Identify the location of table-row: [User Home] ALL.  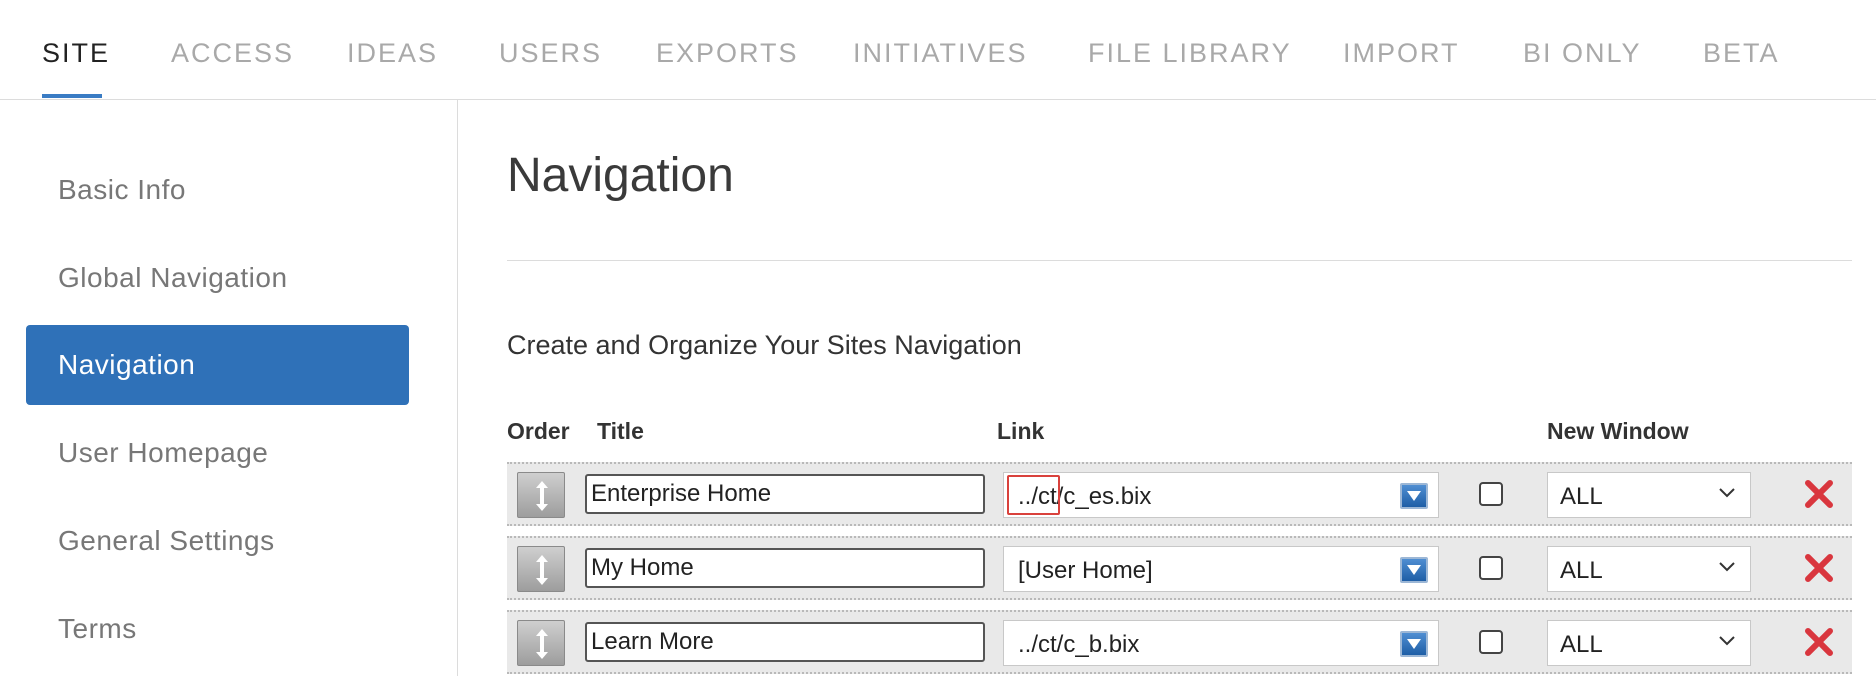
(1179, 568).